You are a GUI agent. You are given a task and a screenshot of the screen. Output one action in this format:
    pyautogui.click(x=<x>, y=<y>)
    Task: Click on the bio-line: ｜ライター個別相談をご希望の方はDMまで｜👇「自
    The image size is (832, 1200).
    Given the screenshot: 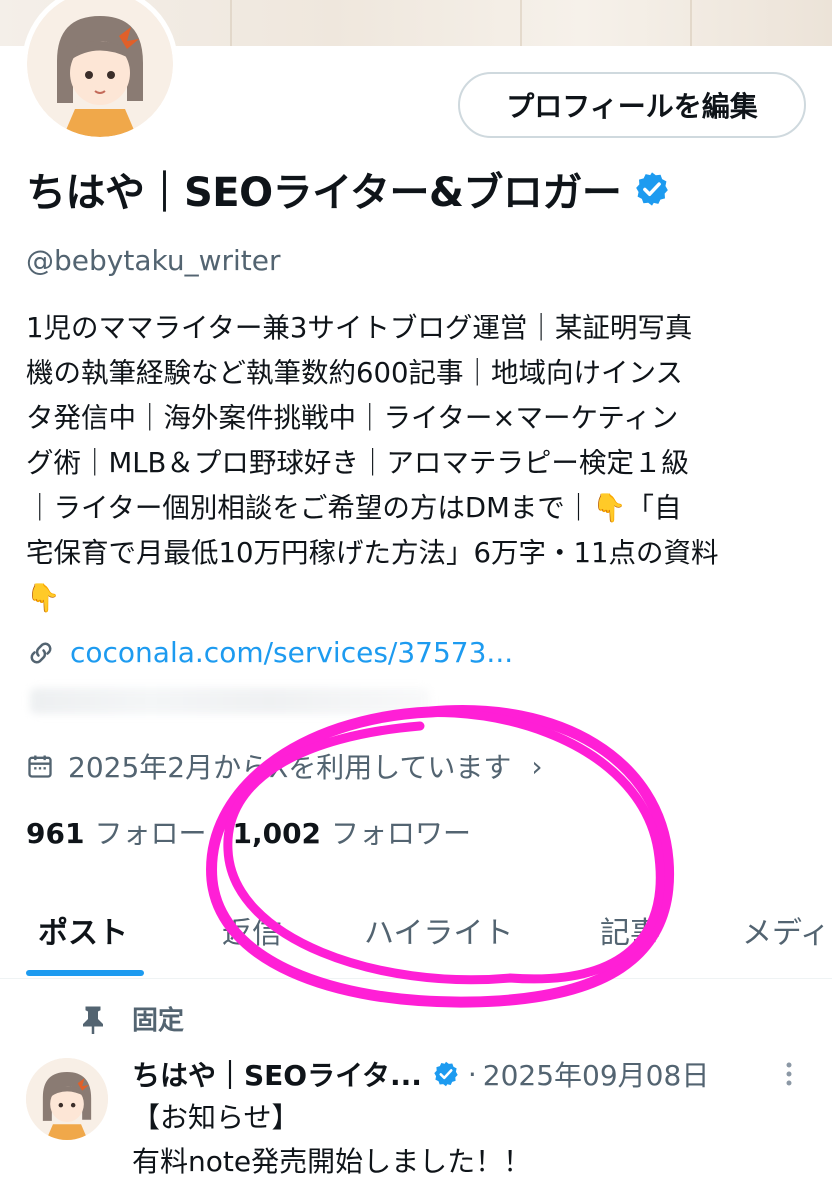 What is the action you would take?
    pyautogui.click(x=354, y=508)
    